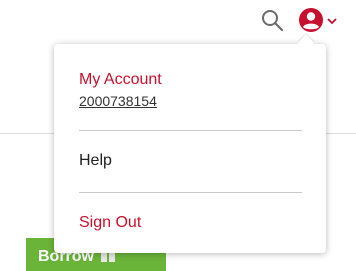 Image resolution: width=356 pixels, height=271 pixels. Describe the element at coordinates (332, 21) in the screenshot. I see `chevron-down-icon` at that location.